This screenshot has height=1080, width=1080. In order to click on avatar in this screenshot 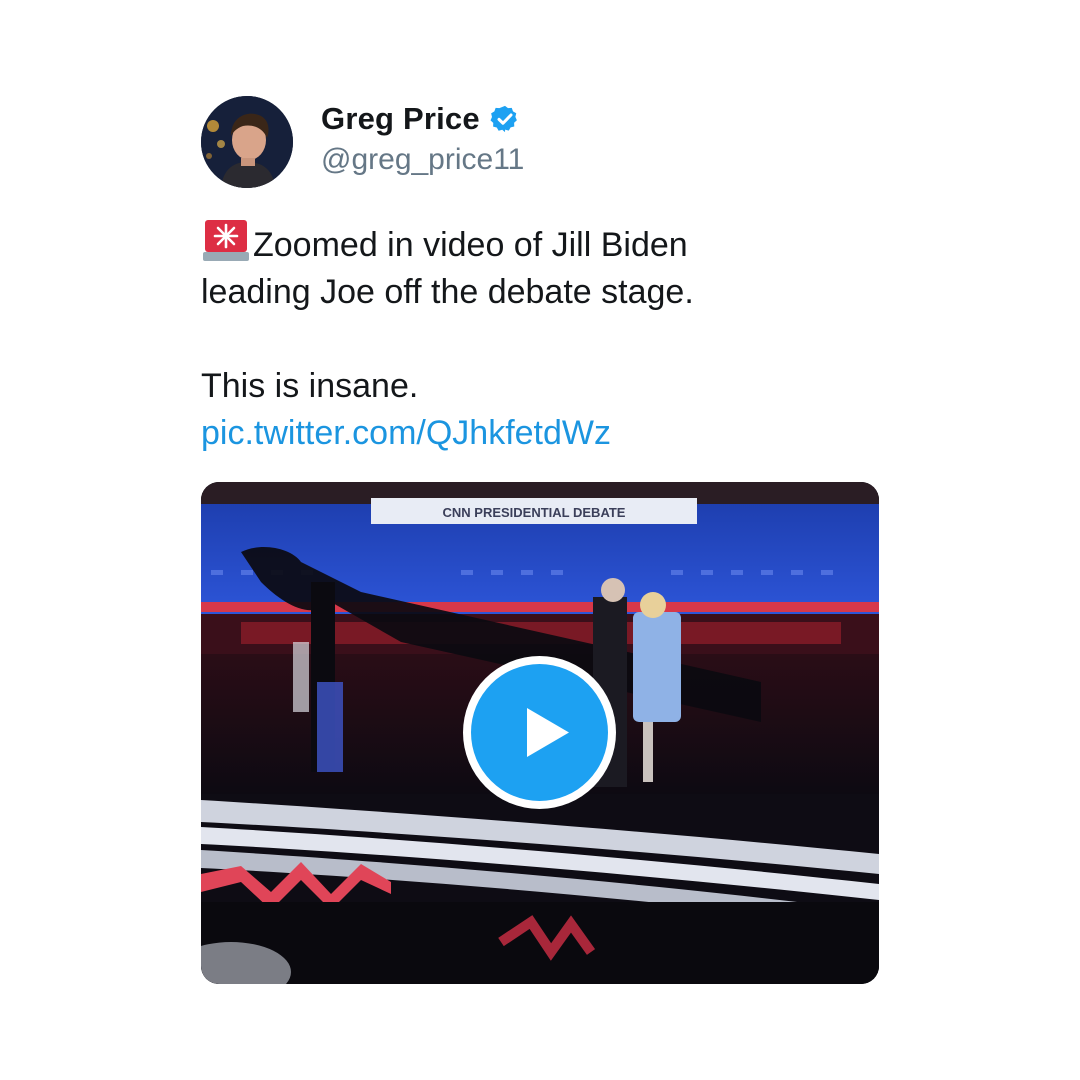, I will do `click(247, 142)`.